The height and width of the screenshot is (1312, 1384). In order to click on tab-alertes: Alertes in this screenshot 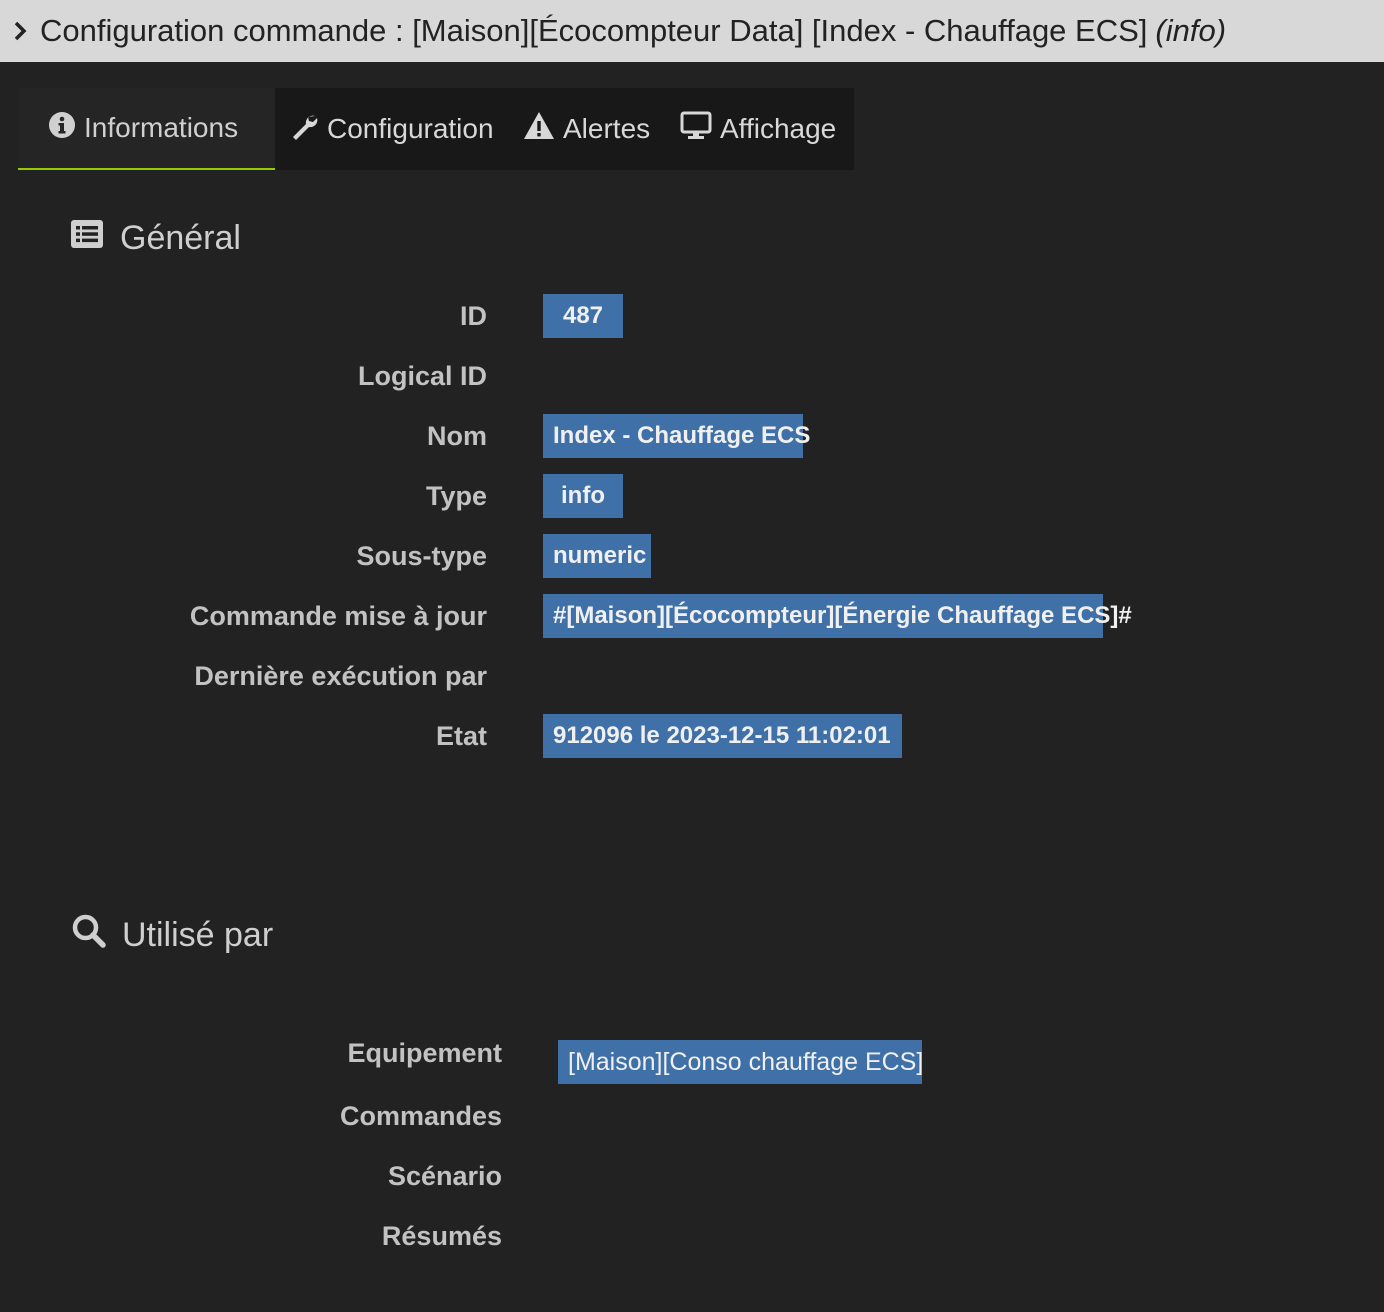, I will do `click(587, 129)`.